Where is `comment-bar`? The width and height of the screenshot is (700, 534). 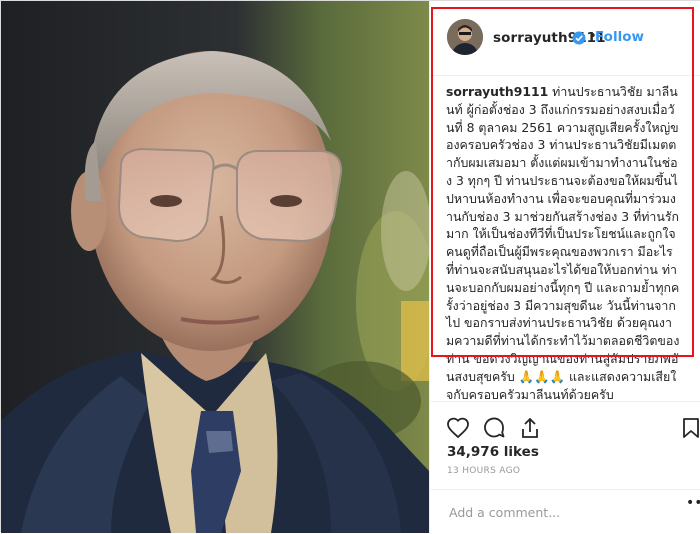
comment-bar is located at coordinates (565, 511).